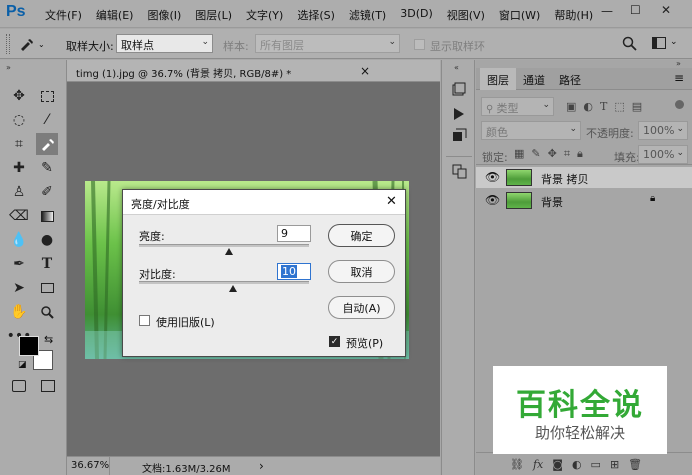 This screenshot has width=692, height=475. What do you see at coordinates (115, 15) in the screenshot?
I see `menu-edit: 编辑(E)` at bounding box center [115, 15].